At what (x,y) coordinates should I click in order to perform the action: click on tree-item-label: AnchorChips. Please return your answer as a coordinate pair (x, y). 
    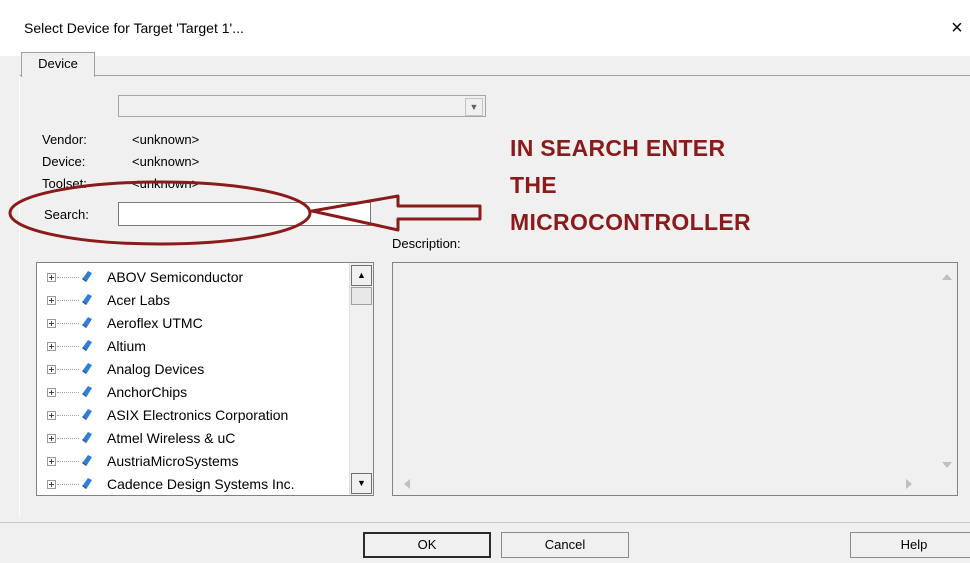
    Looking at the image, I should click on (147, 392).